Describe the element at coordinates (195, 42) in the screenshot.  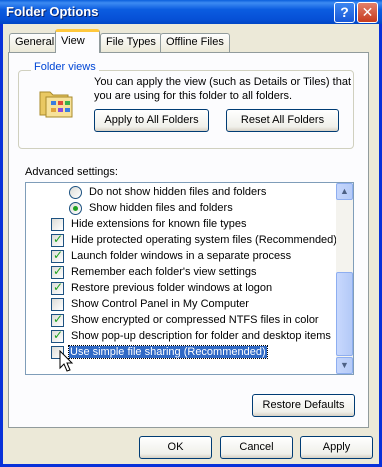
I see `tab-offline-files: Offline Files` at that location.